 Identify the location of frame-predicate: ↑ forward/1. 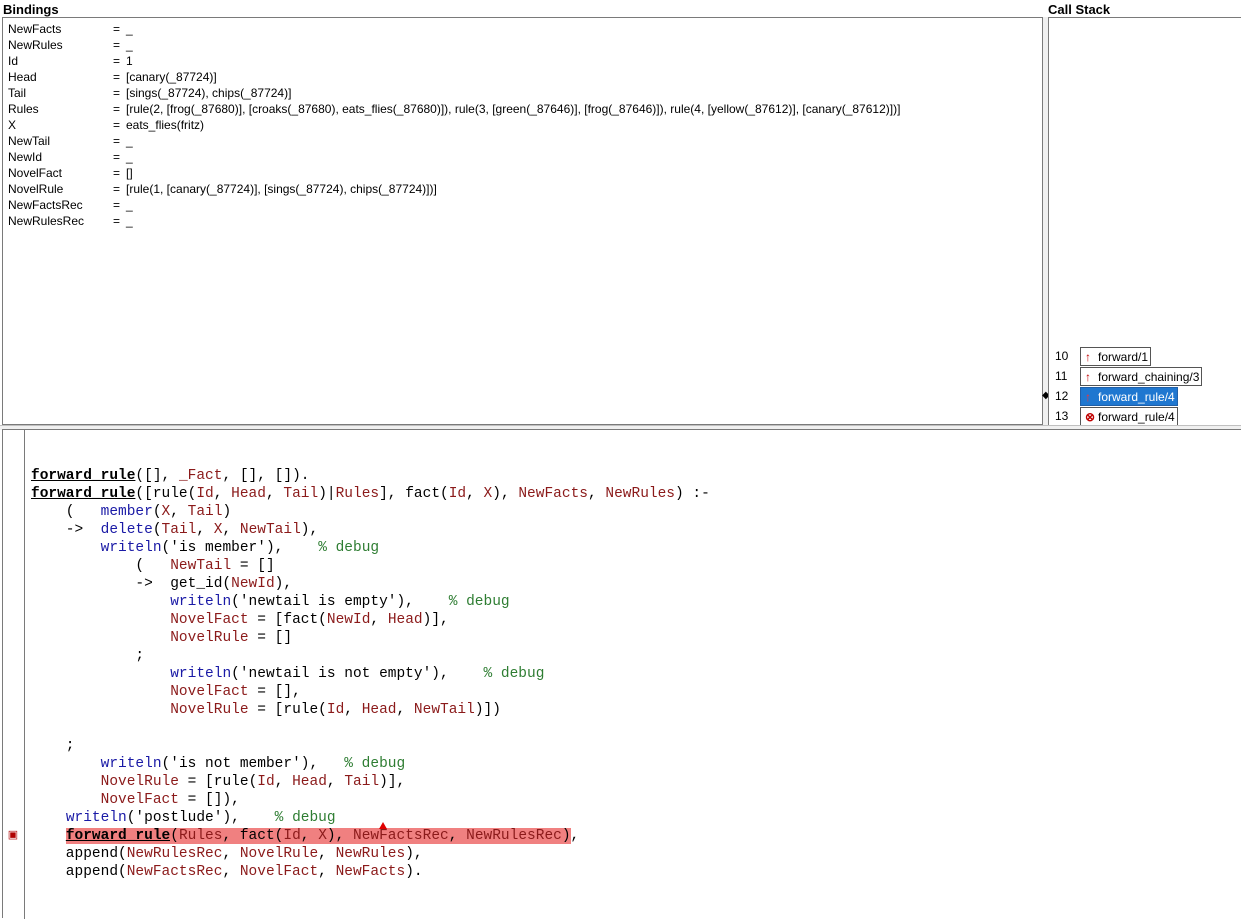
(1116, 356).